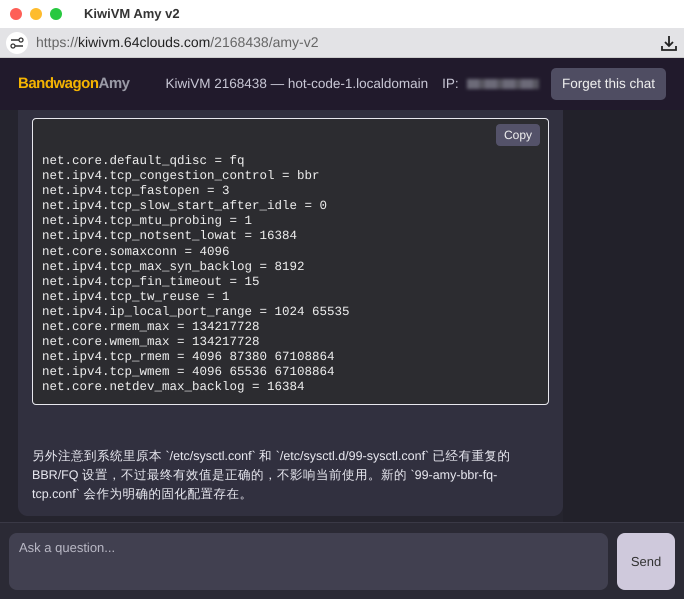 Image resolution: width=684 pixels, height=599 pixels. What do you see at coordinates (189, 372) in the screenshot?
I see `code-line: net.ipv4.tcp_wmem = 4096 65536 67108864` at bounding box center [189, 372].